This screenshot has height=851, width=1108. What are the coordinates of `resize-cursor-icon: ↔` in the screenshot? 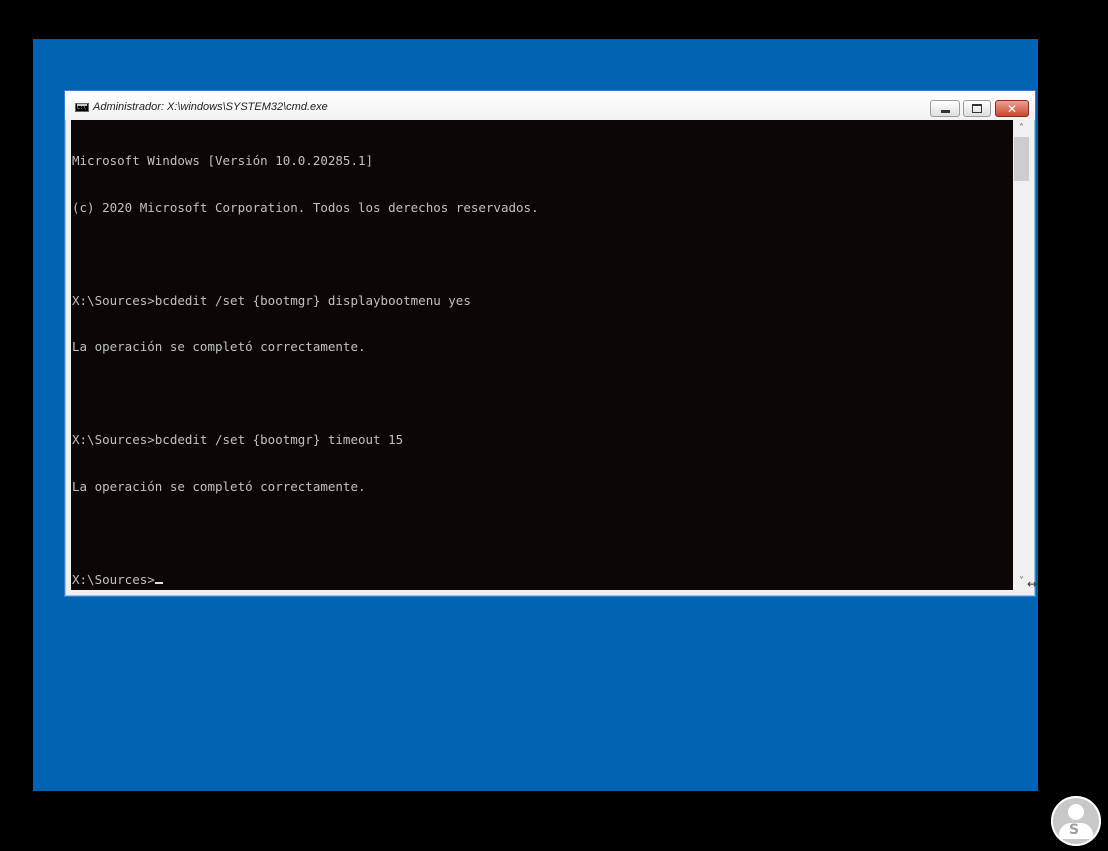 It's located at (1032, 584).